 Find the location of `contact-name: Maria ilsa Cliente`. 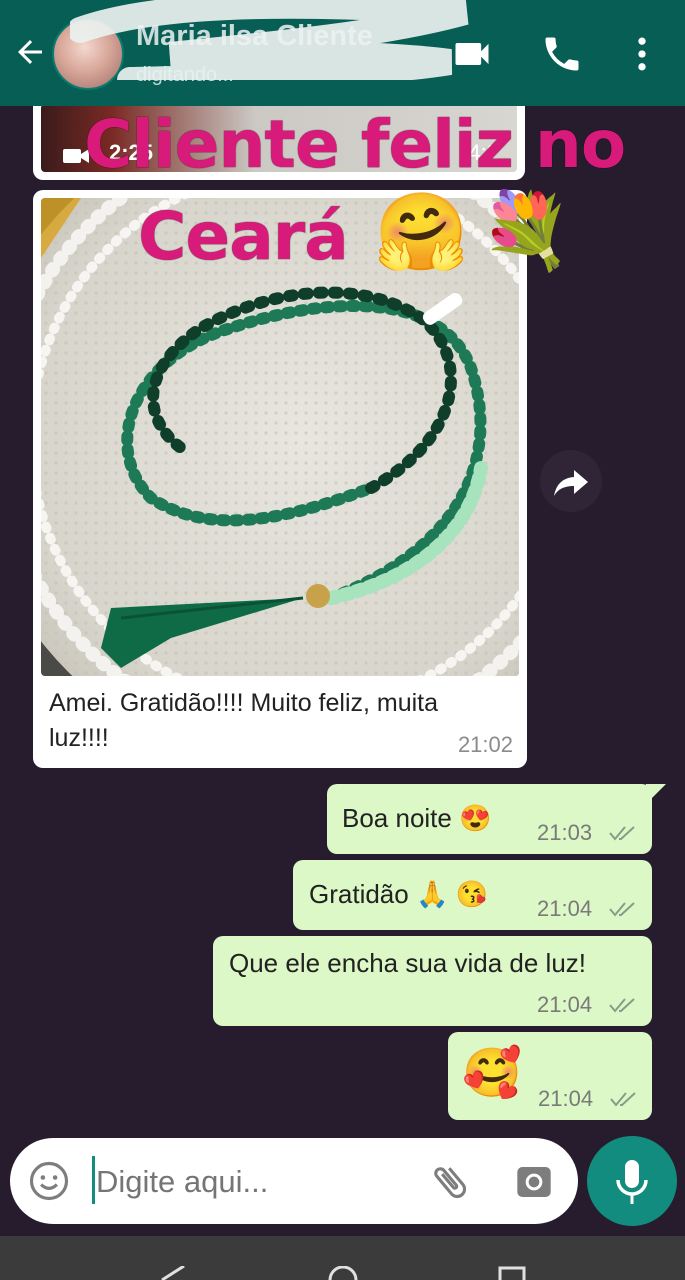

contact-name: Maria ilsa Cliente is located at coordinates (254, 36).